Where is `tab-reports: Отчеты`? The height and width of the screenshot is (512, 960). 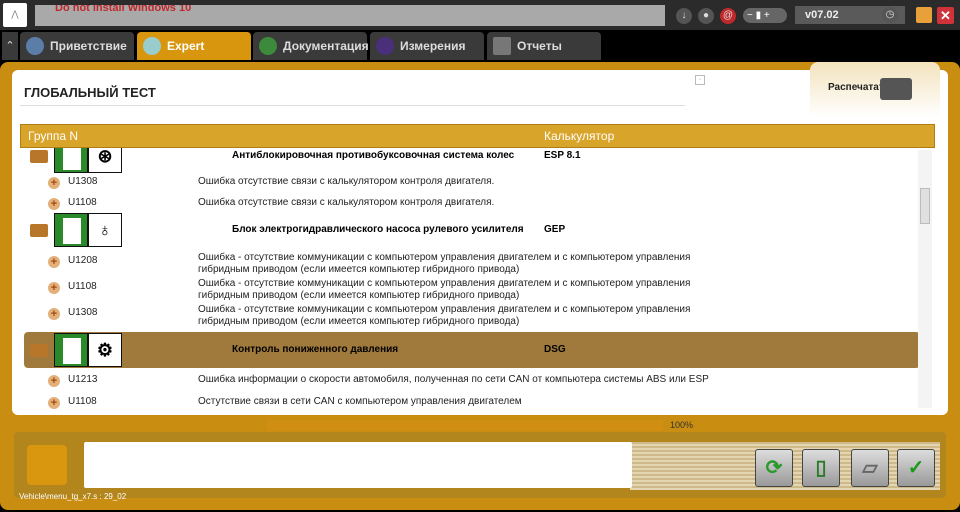 tab-reports: Отчеты is located at coordinates (544, 46).